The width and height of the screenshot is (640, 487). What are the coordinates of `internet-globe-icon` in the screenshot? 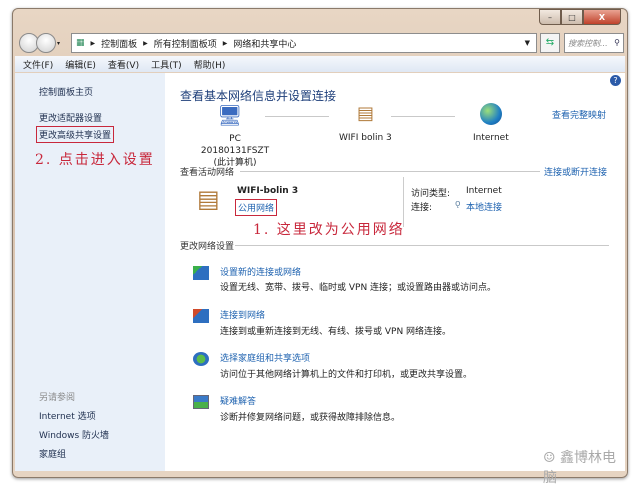 It's located at (491, 114).